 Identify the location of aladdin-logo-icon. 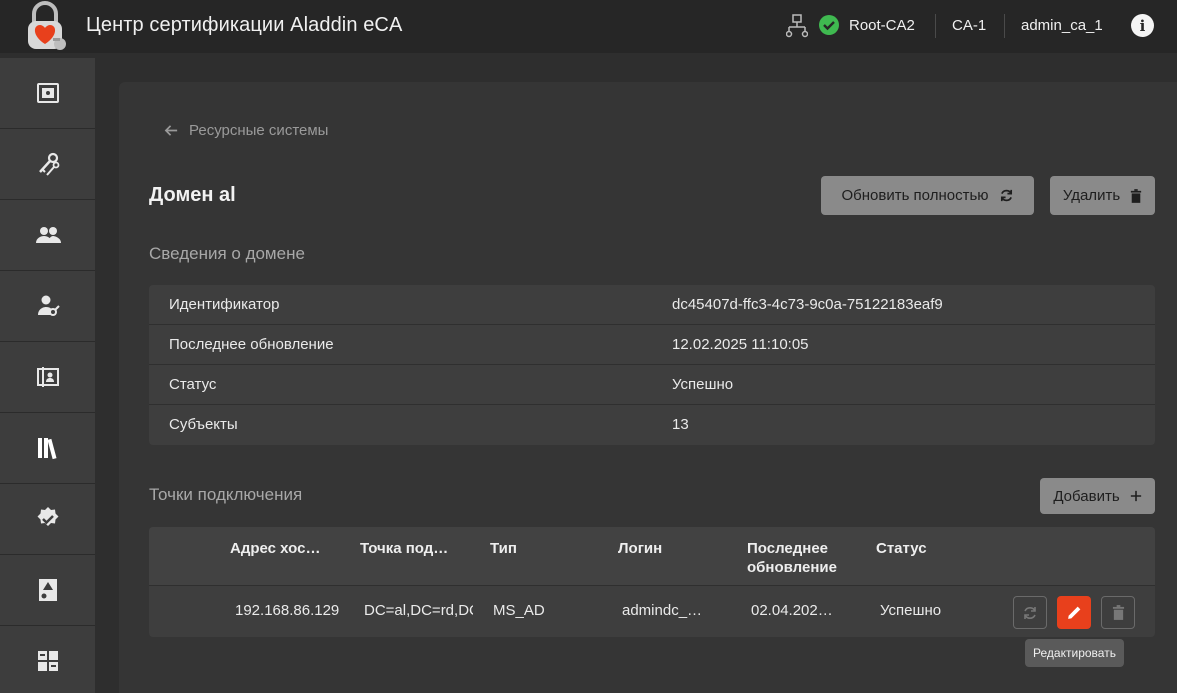
(45, 26).